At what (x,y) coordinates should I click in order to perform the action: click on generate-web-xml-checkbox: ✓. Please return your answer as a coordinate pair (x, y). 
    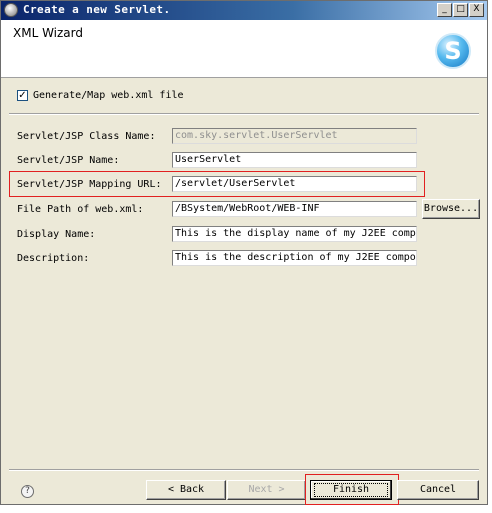
    Looking at the image, I should click on (22, 95).